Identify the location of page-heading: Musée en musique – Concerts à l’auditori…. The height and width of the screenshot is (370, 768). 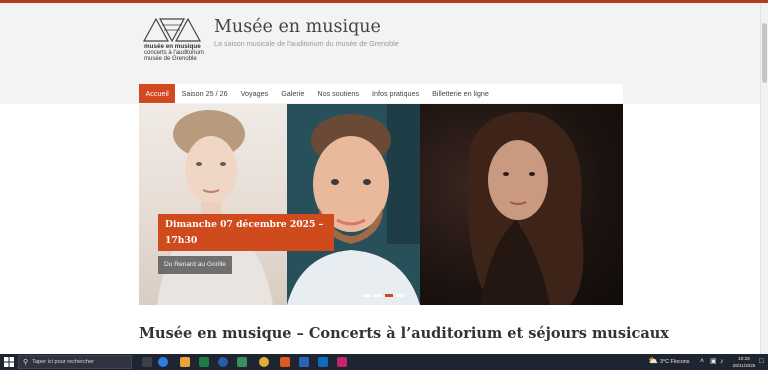
(404, 333).